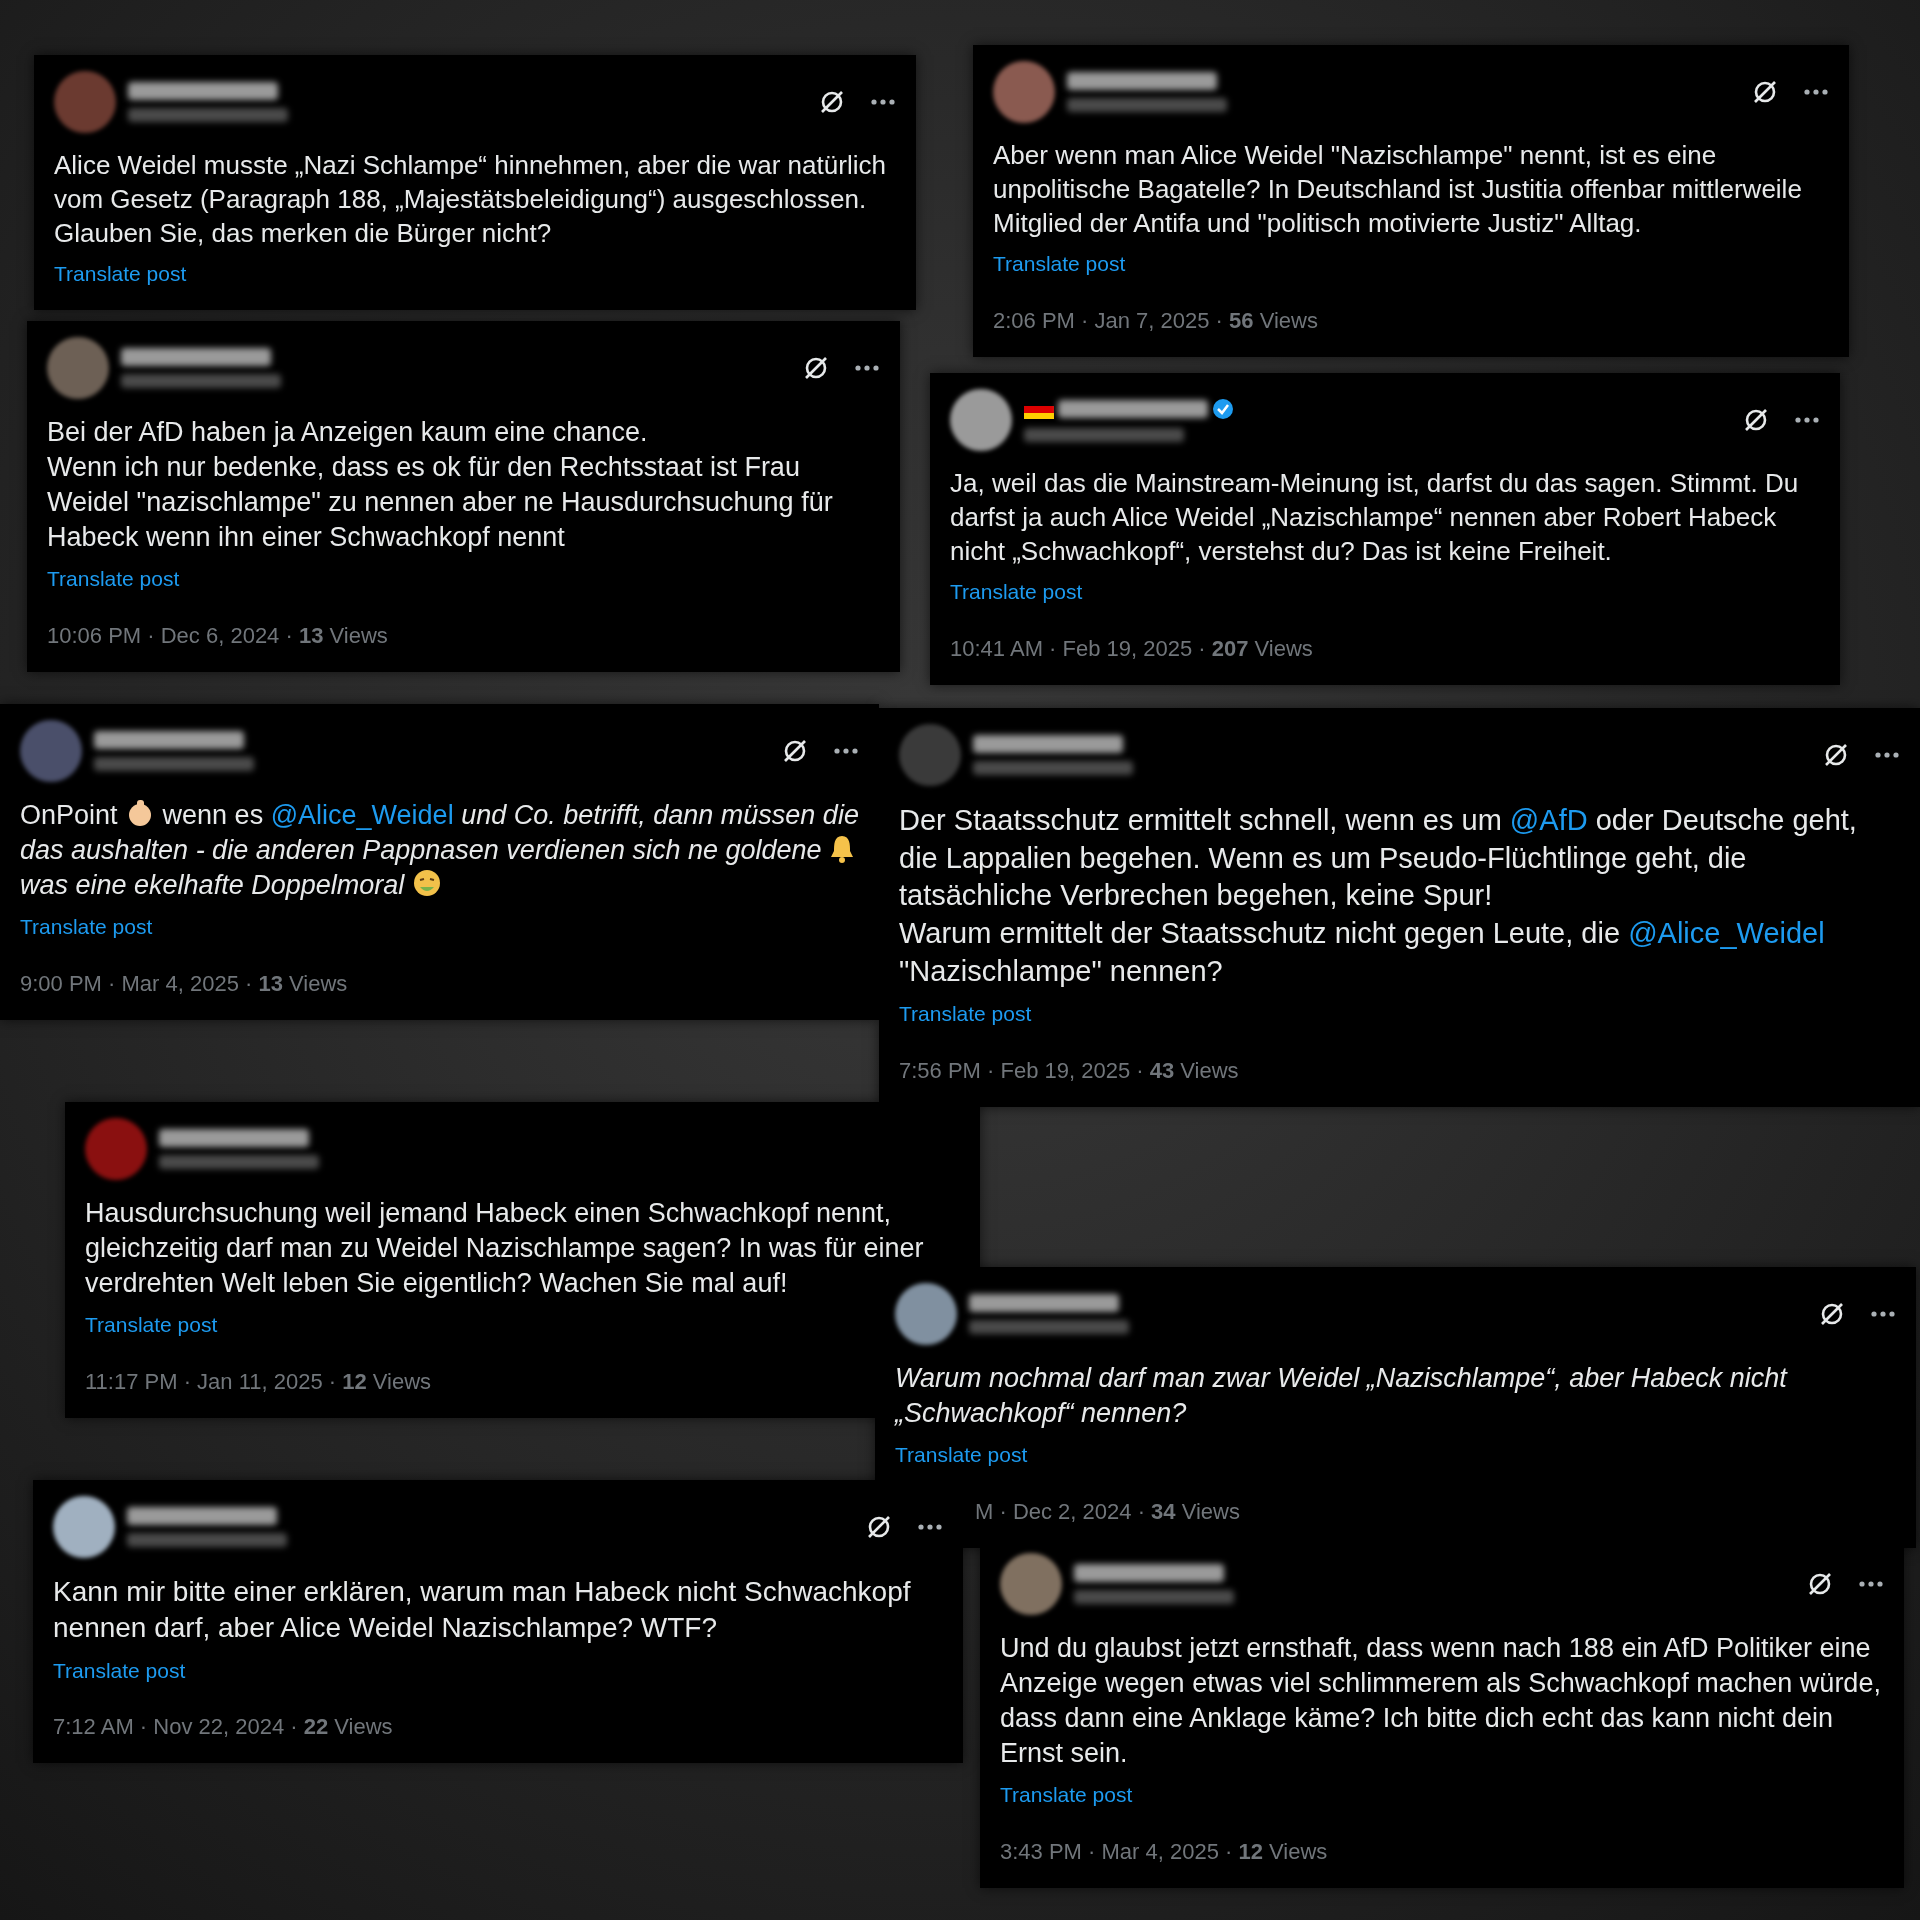  What do you see at coordinates (1107, 1511) in the screenshot?
I see `post-meta: M · Dec 2, 2024 · 34 Views` at bounding box center [1107, 1511].